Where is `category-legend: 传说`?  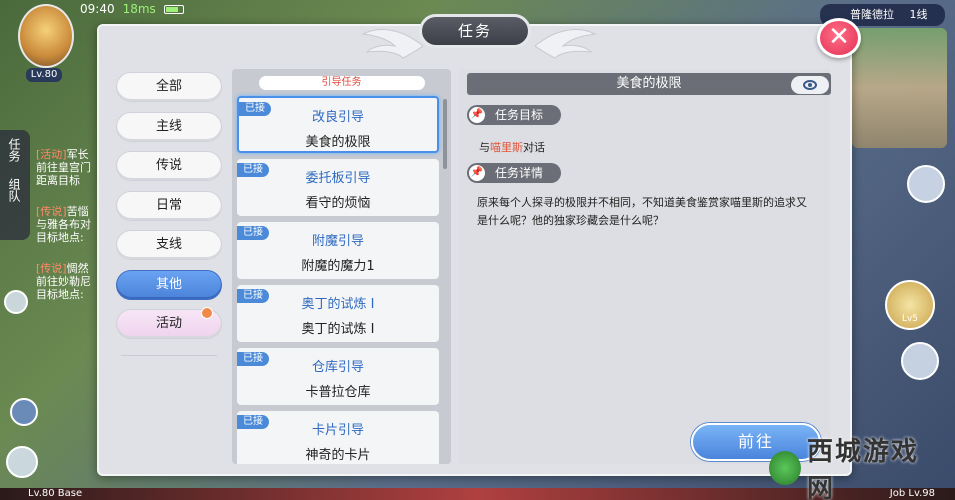 category-legend: 传说 is located at coordinates (169, 166).